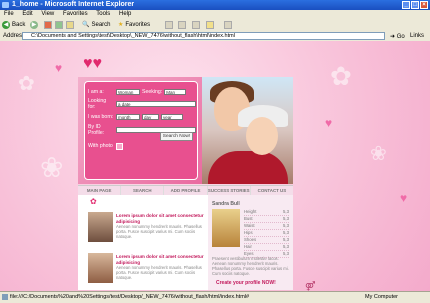  I want to click on stat-label: Height, so click(250, 211).